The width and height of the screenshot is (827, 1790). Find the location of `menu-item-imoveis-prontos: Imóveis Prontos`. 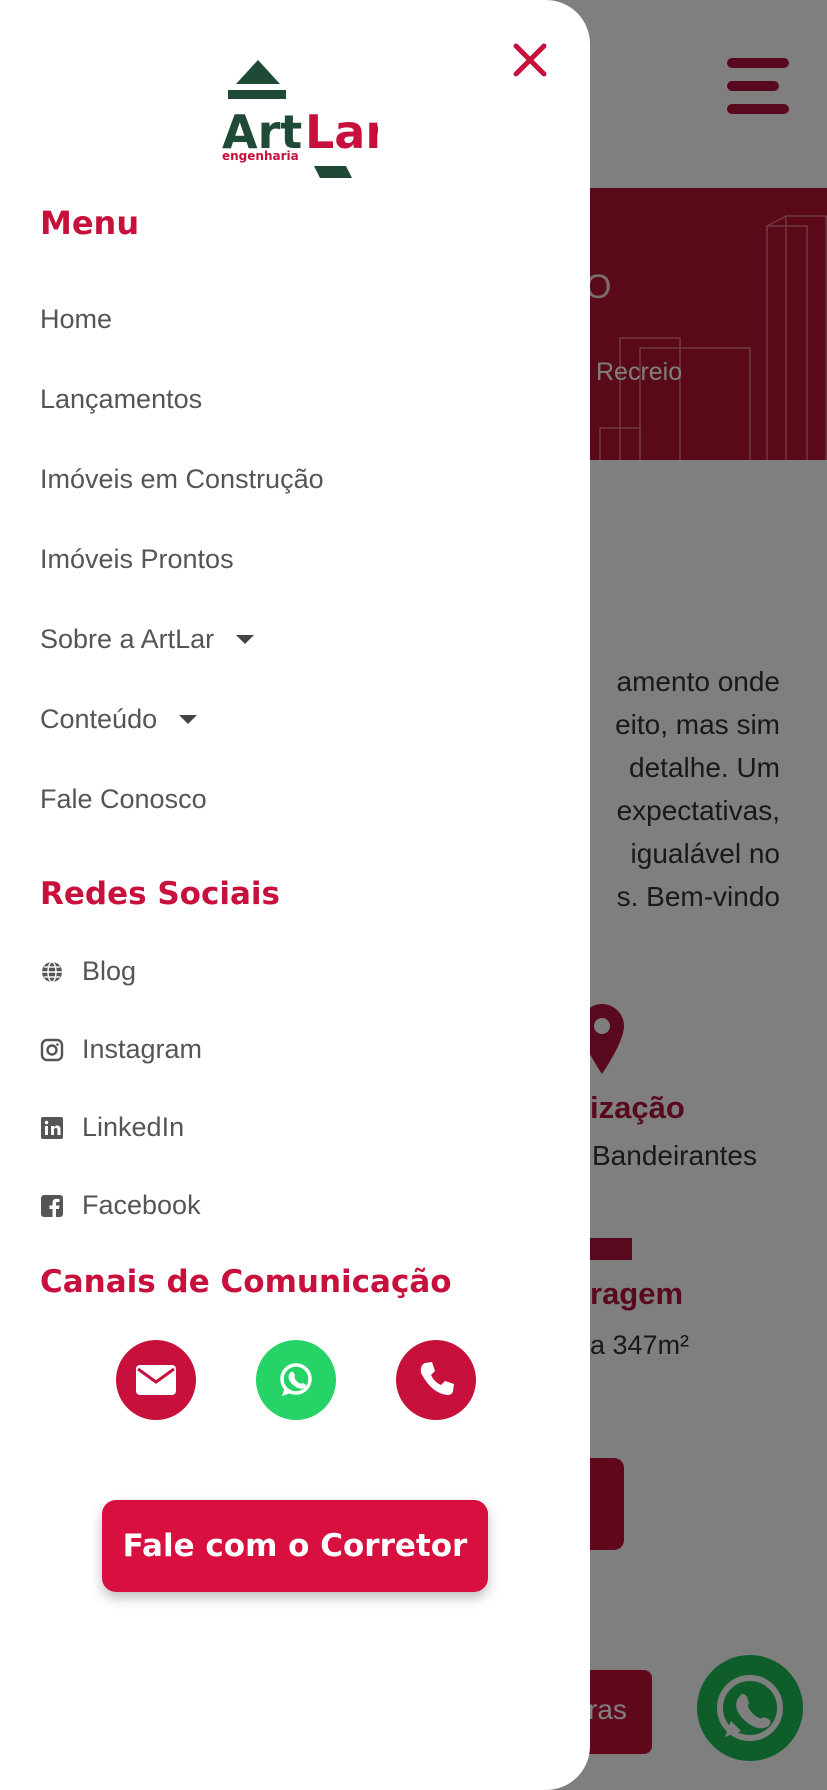

menu-item-imoveis-prontos: Imóveis Prontos is located at coordinates (137, 559).